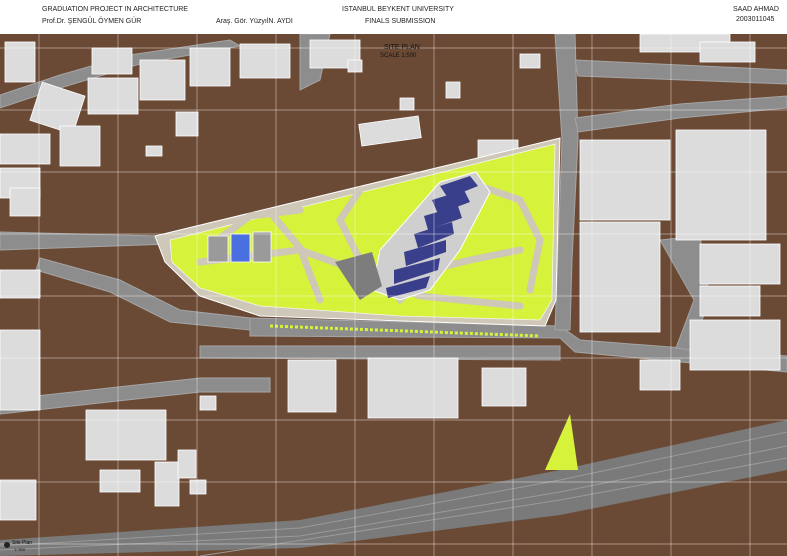  Describe the element at coordinates (115, 9) in the screenshot. I see `course-title: GRADUATION PROJECT IN ARCHITECTURE` at that location.